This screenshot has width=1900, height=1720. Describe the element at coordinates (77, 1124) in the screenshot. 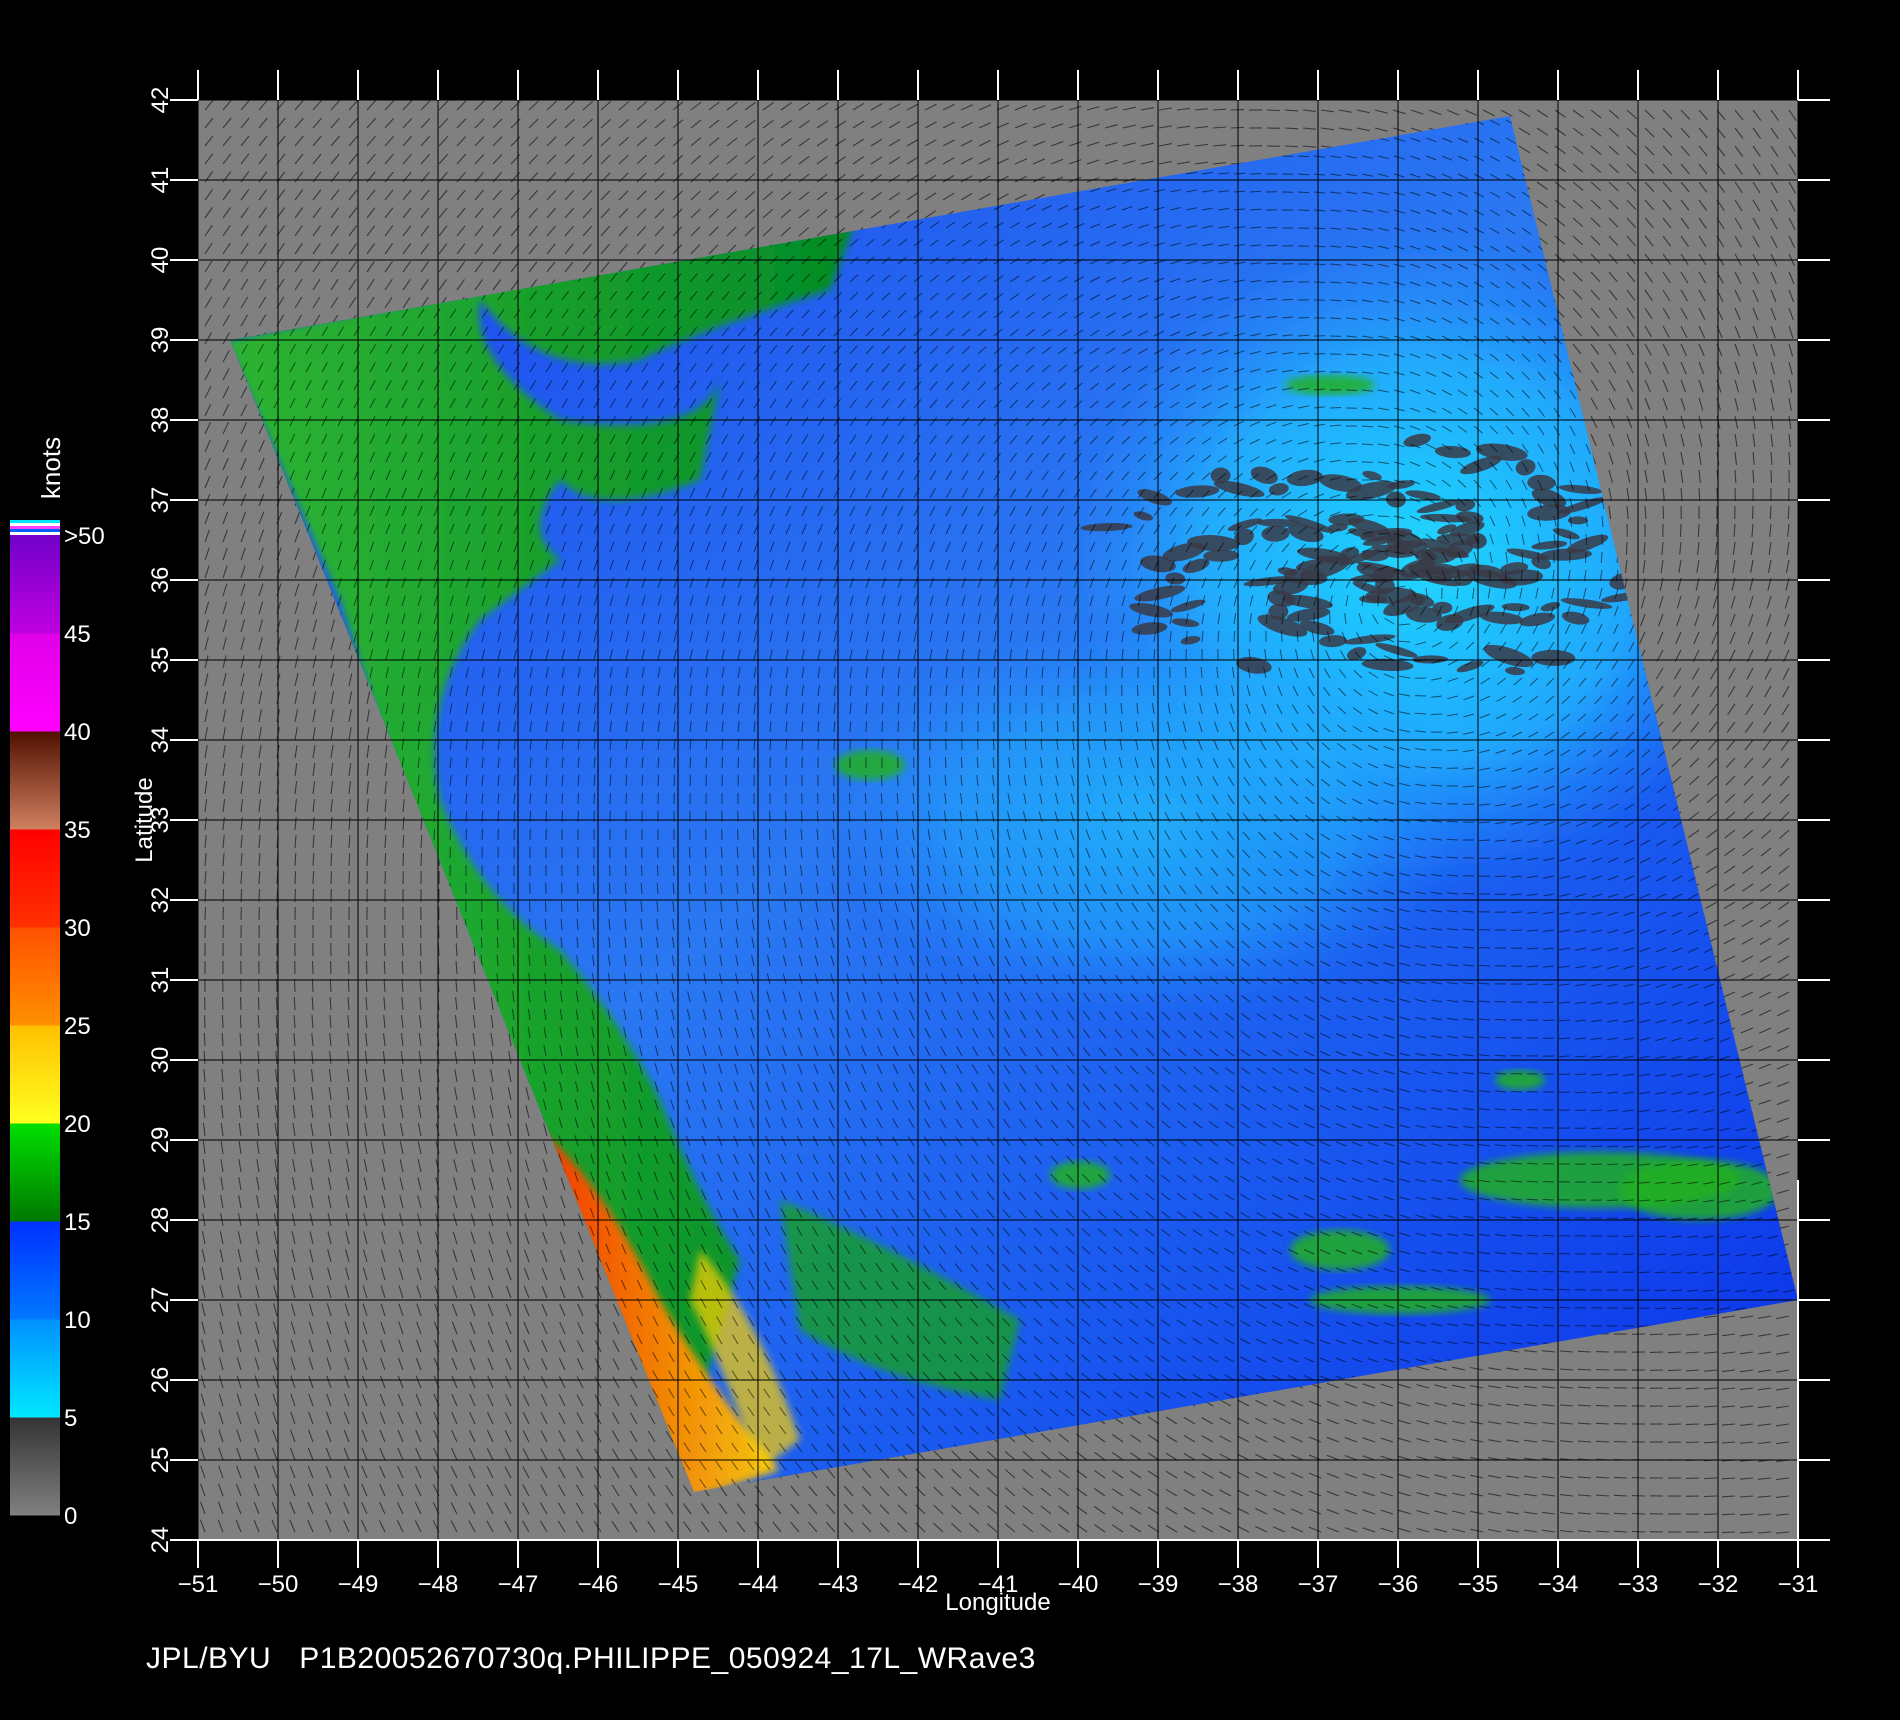

I see `colorbar-tick-label: 20` at that location.